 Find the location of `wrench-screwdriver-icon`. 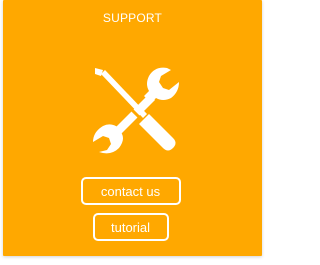

wrench-screwdriver-icon is located at coordinates (136, 110).